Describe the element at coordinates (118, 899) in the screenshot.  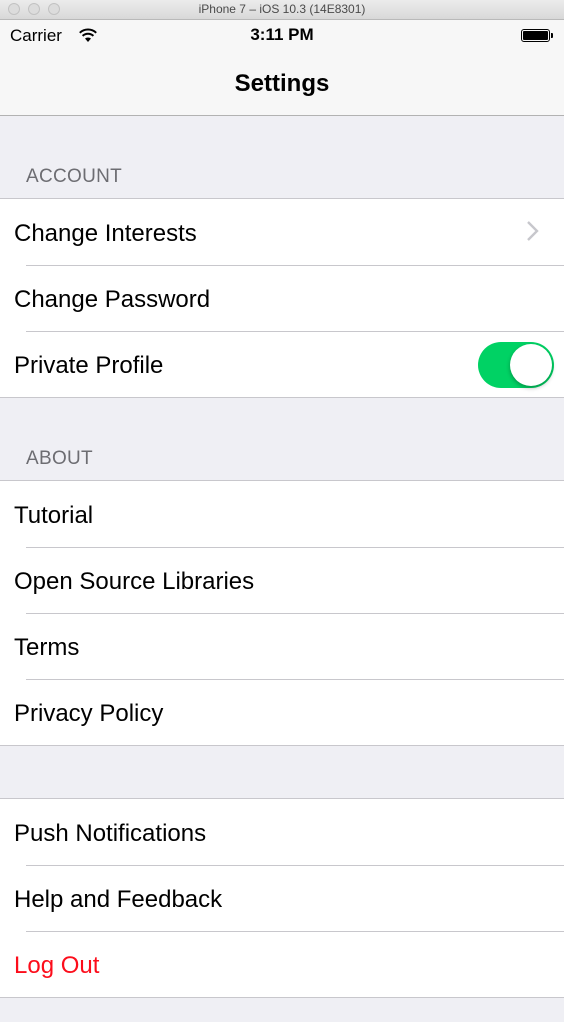
I see `help-and-feedback-label: Help and Feedback` at that location.